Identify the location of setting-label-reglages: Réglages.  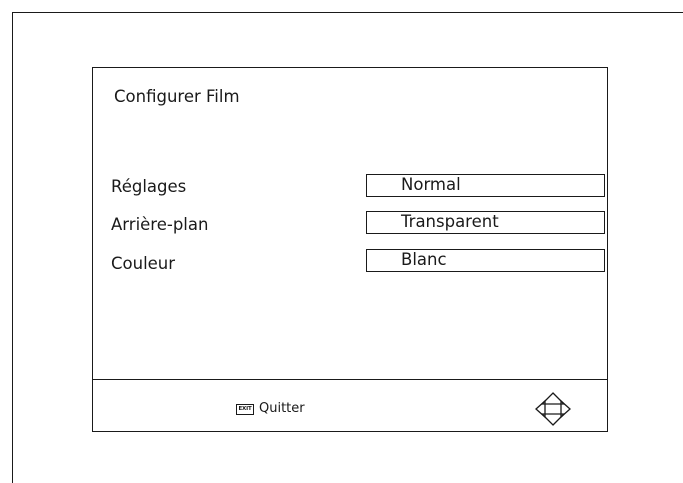
(149, 186).